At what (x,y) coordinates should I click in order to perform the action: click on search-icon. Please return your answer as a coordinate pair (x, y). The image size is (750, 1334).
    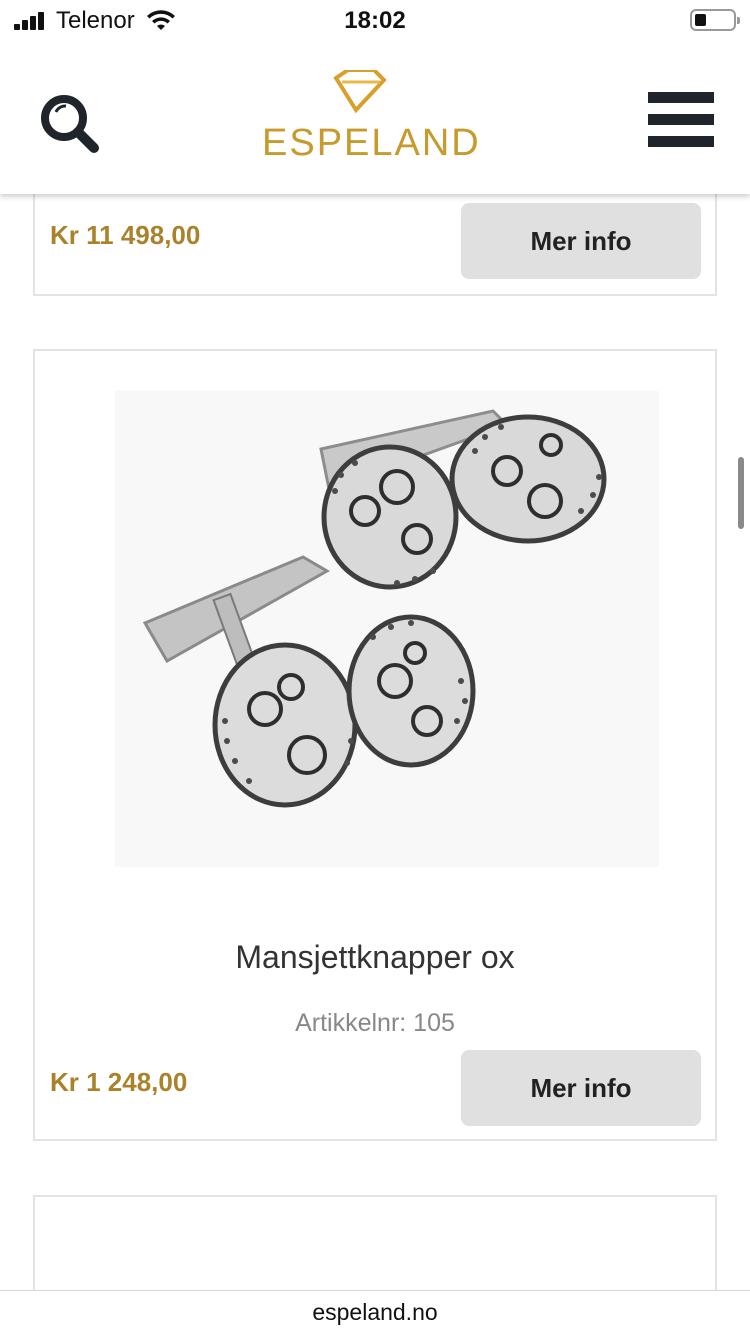
    Looking at the image, I should click on (70, 124).